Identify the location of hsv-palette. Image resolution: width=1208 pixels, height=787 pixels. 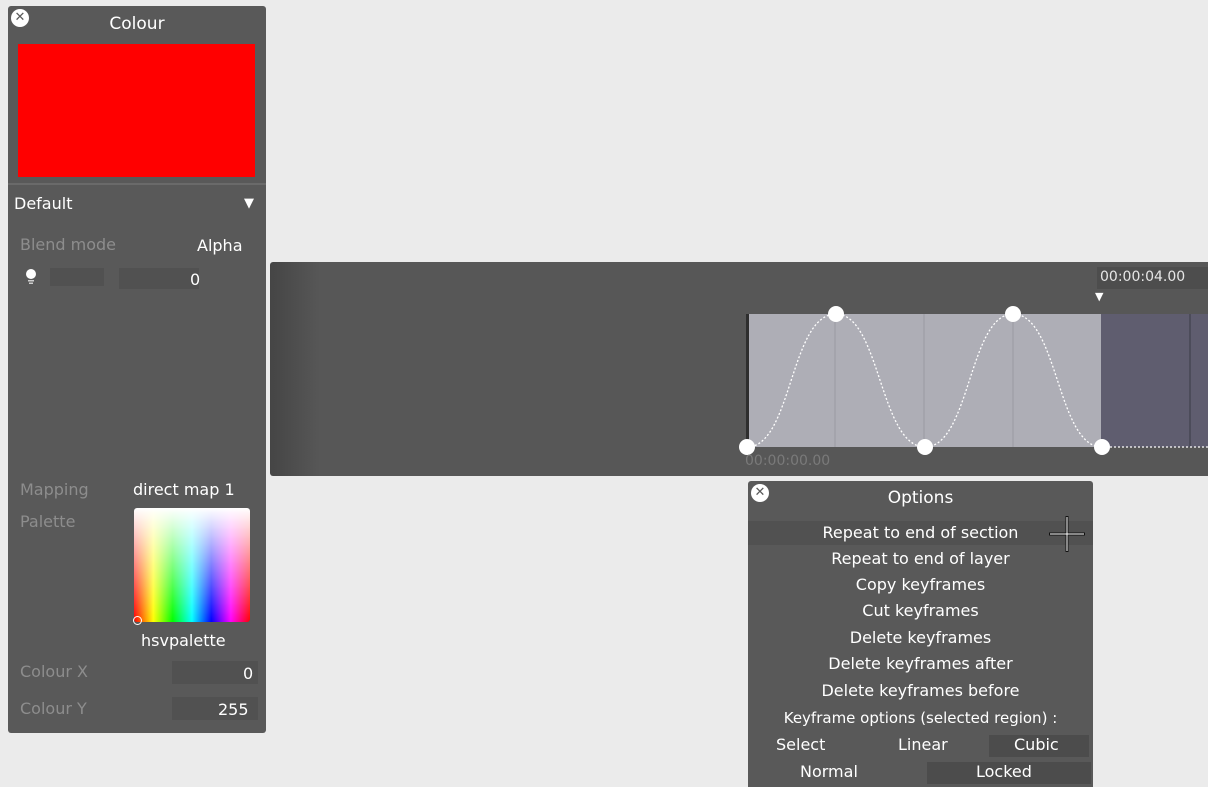
(192, 565).